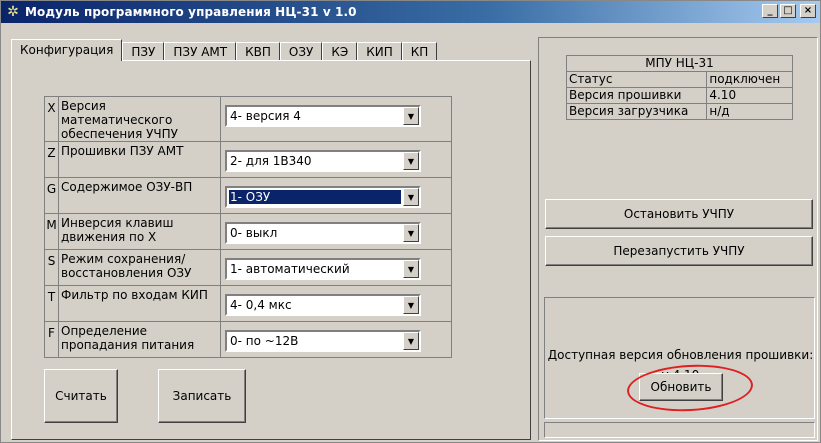 The width and height of the screenshot is (821, 443). What do you see at coordinates (139, 303) in the screenshot?
I see `config-label: Фильтр по входам КИП` at bounding box center [139, 303].